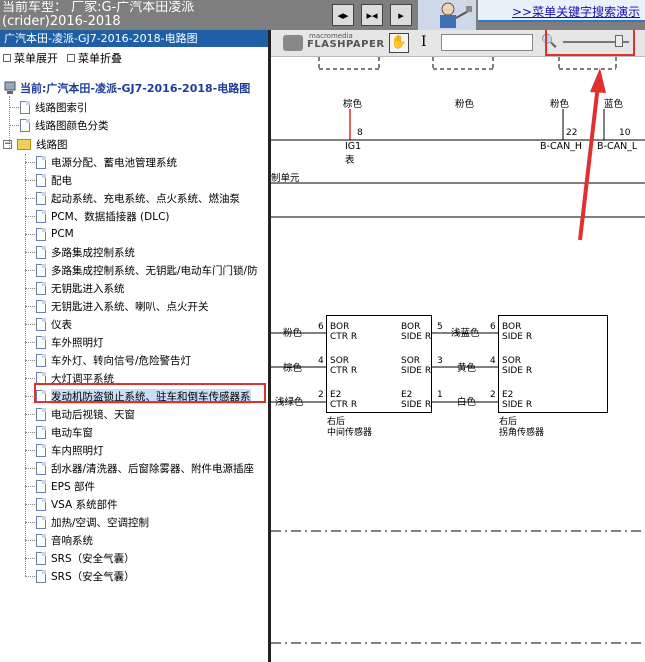 This screenshot has height=662, width=645. I want to click on fit-width-button: ▸◂, so click(372, 15).